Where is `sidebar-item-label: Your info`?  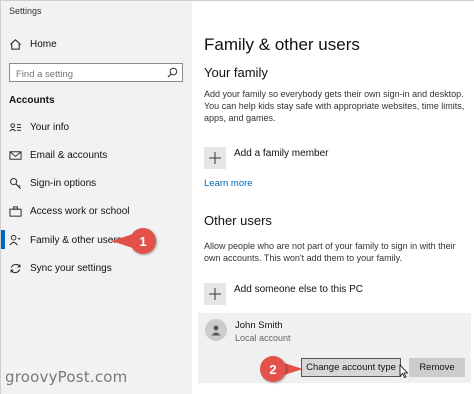 sidebar-item-label: Your info is located at coordinates (50, 127).